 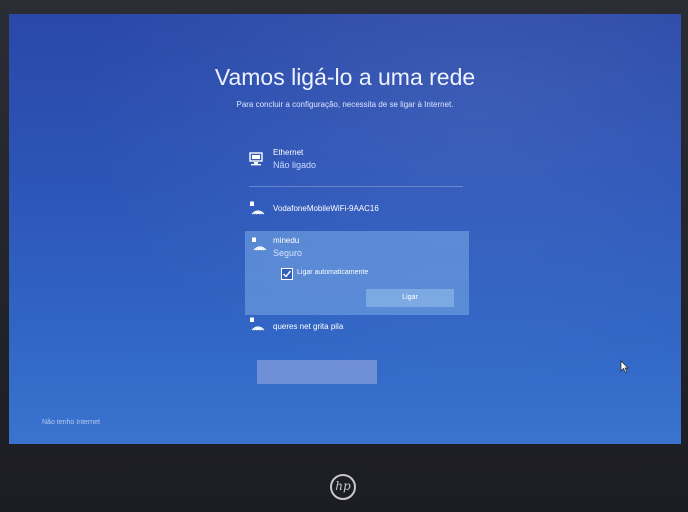 I want to click on connect-button: Ligar, so click(x=410, y=298).